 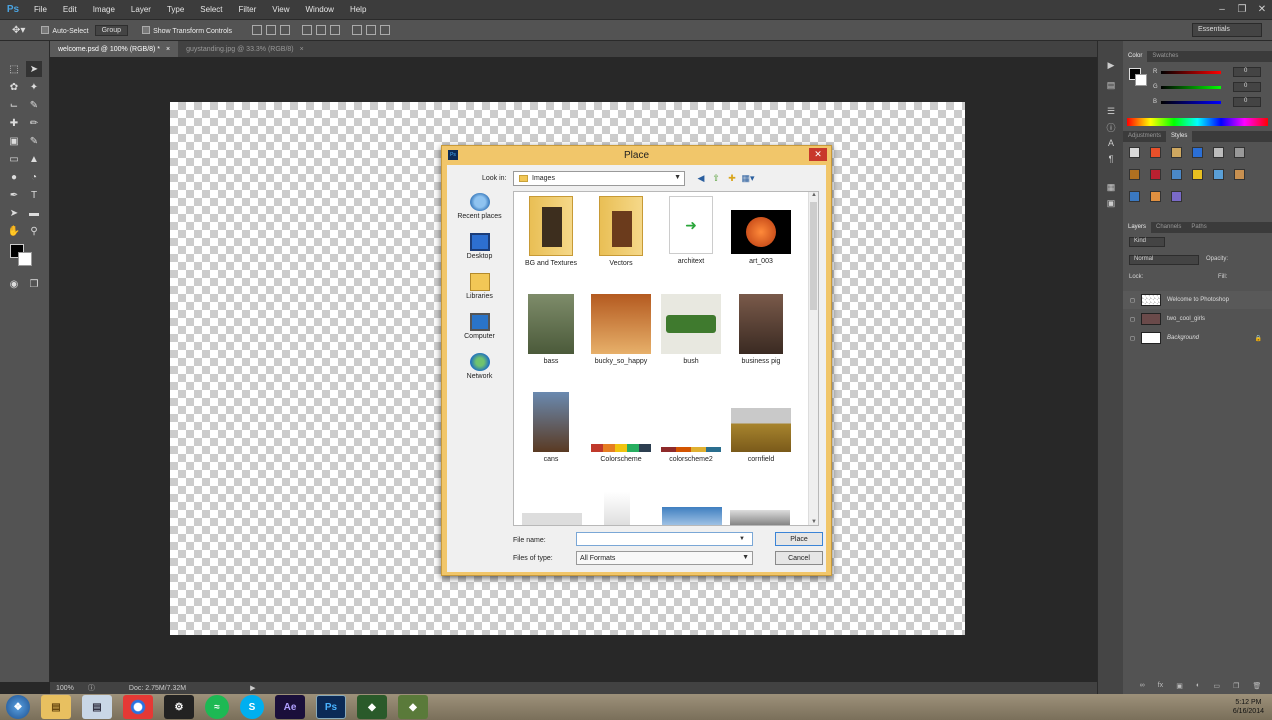 I want to click on start-button-icon: ❖, so click(x=18, y=707).